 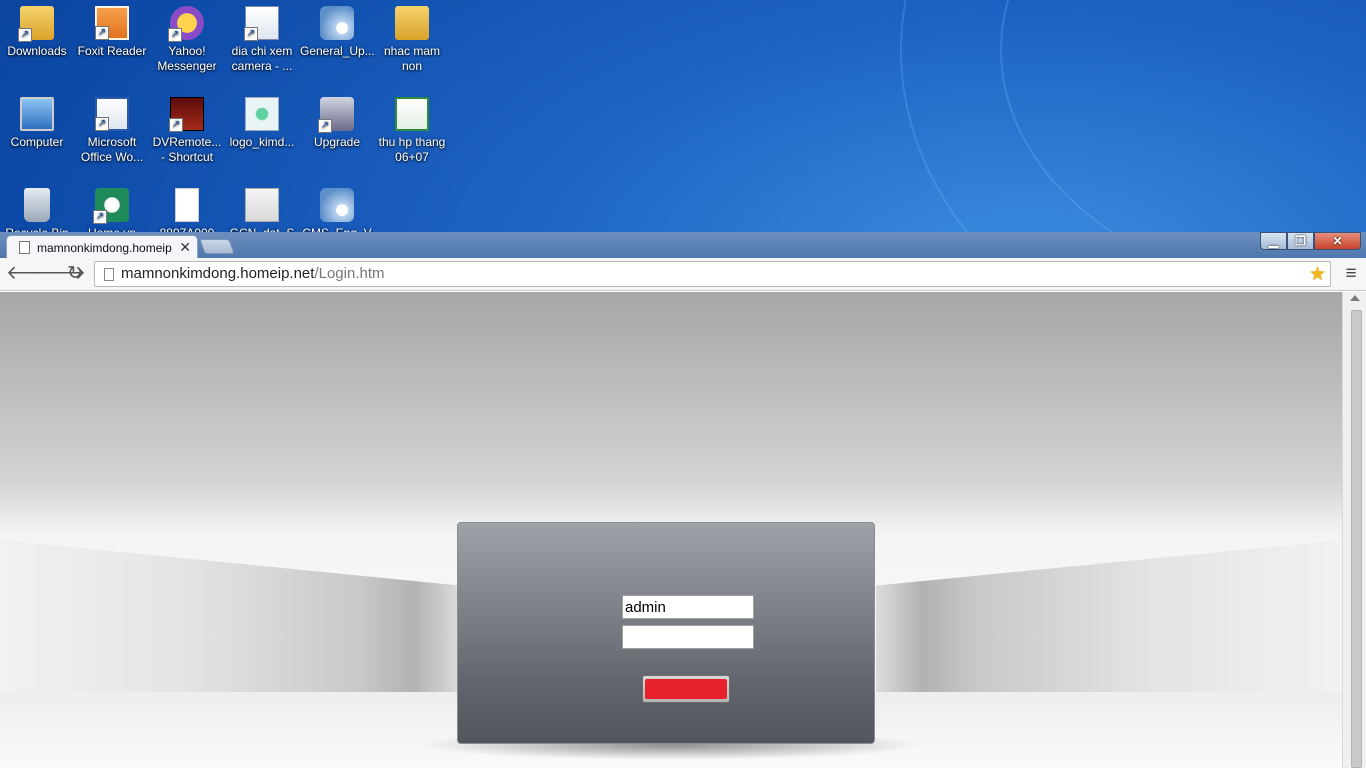 I want to click on desktop-icon-computer: Computer, so click(x=37, y=123).